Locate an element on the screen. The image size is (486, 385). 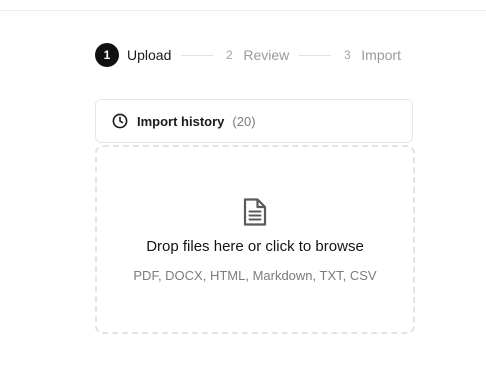
step-import: 3 Import is located at coordinates (371, 55).